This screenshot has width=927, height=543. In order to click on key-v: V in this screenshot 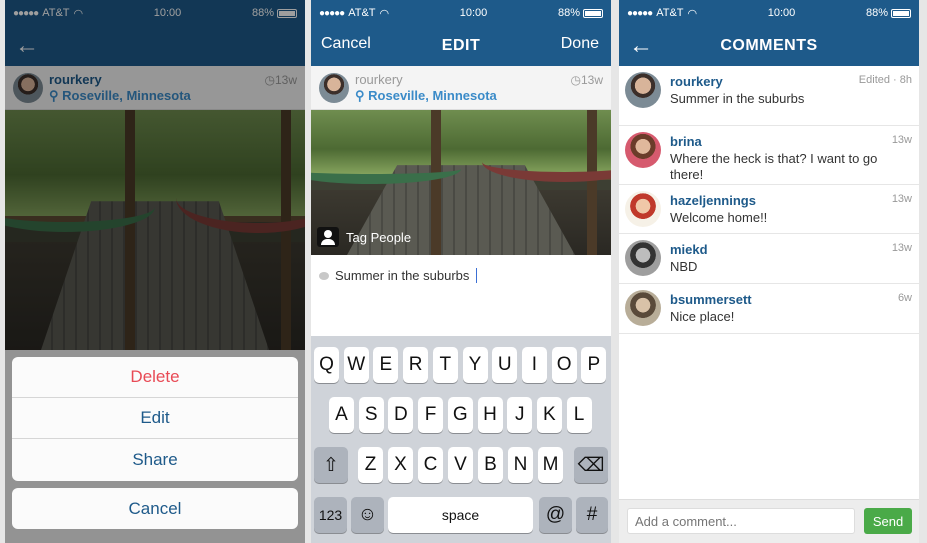, I will do `click(460, 465)`.